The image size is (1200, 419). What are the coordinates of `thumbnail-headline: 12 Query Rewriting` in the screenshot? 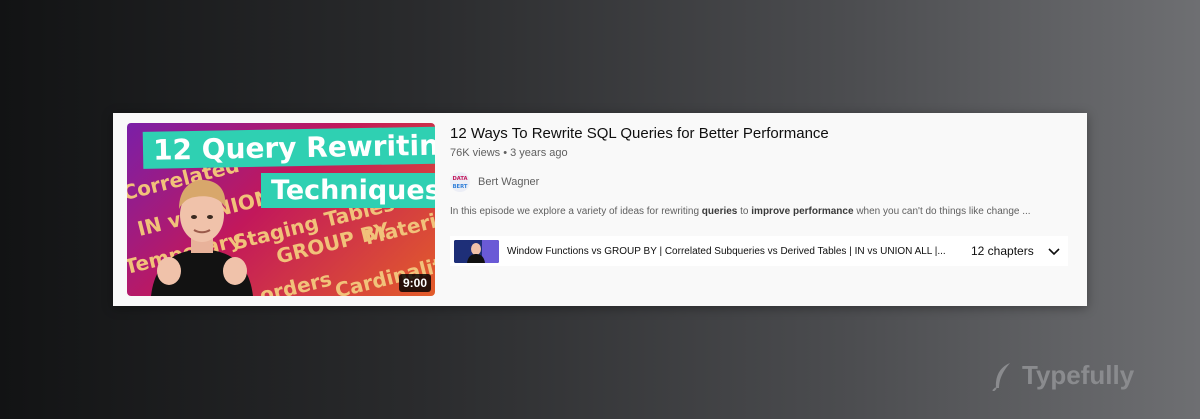 It's located at (288, 147).